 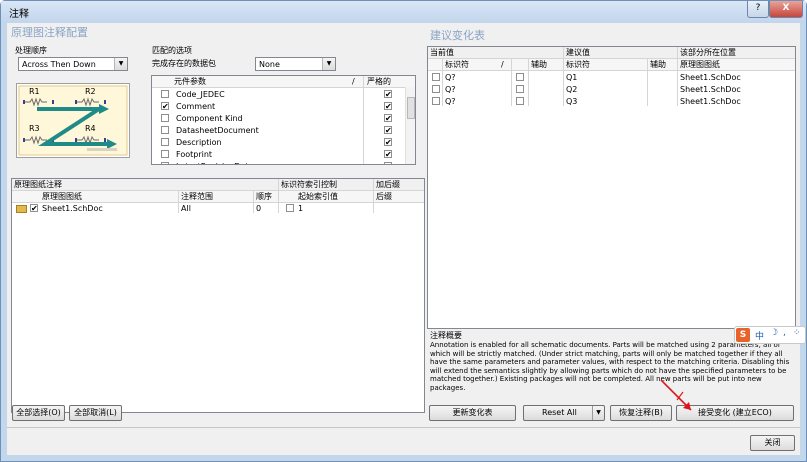 I want to click on parameter-row: LatestRevisionDate ✔, so click(x=278, y=162).